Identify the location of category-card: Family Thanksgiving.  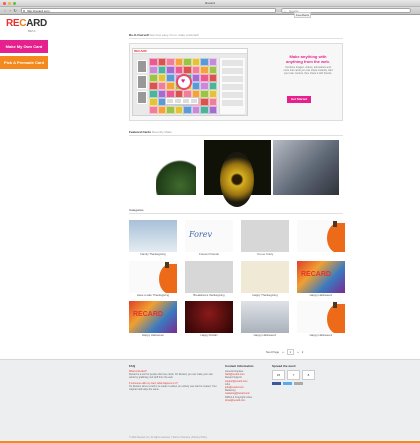
(153, 238).